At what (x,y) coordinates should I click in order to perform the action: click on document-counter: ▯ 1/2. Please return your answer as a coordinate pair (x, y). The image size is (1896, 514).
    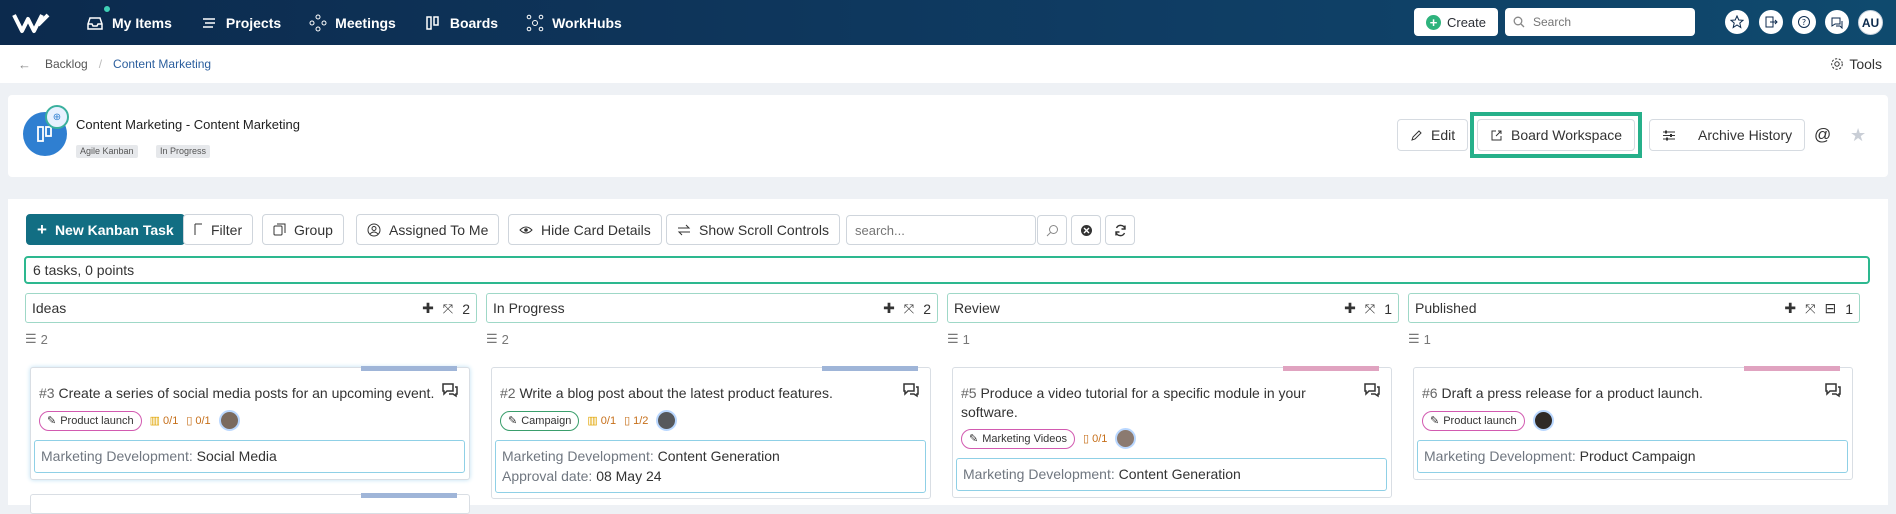
    Looking at the image, I should click on (636, 421).